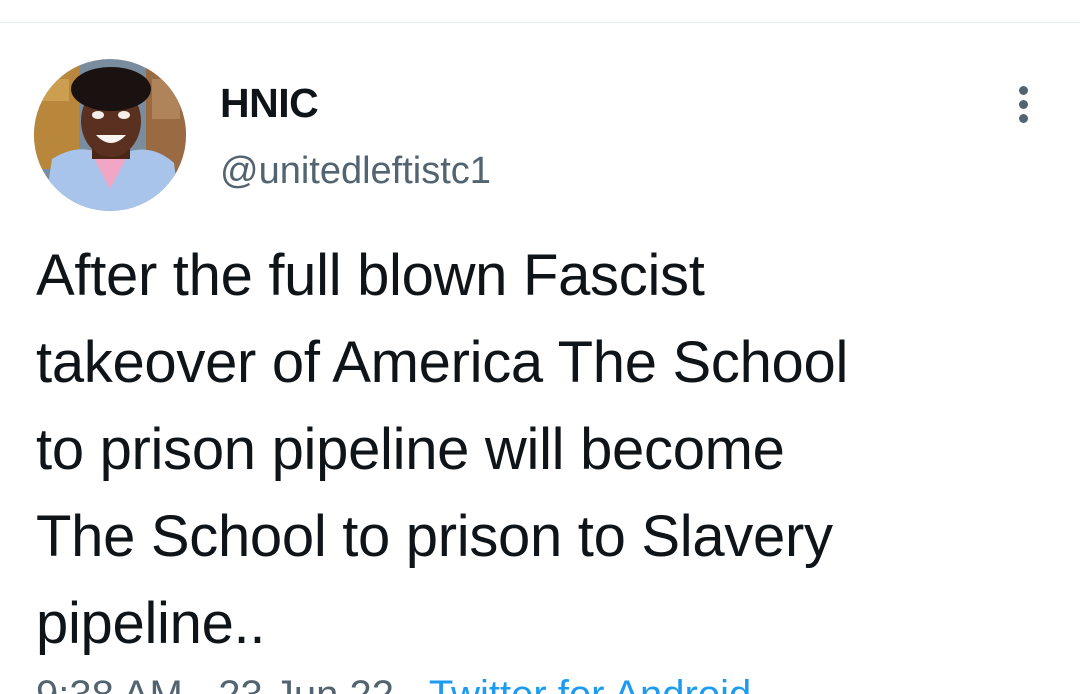 The width and height of the screenshot is (1080, 694). I want to click on more-vertical-icon, so click(1023, 90).